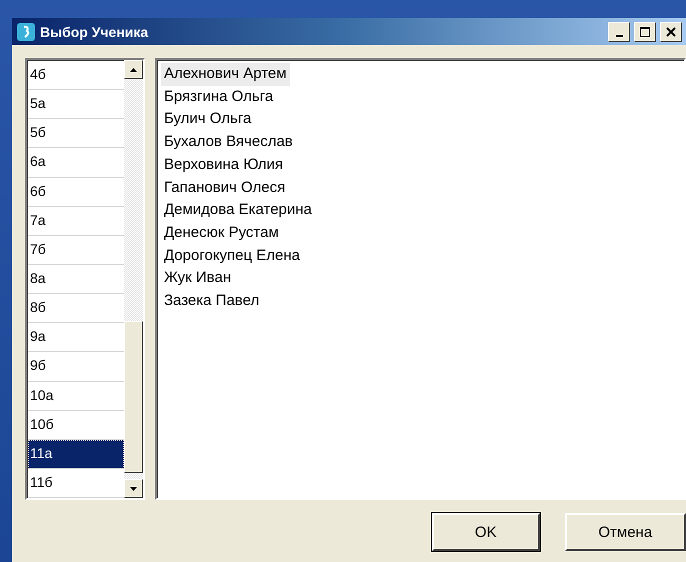 The width and height of the screenshot is (686, 562). What do you see at coordinates (619, 32) in the screenshot?
I see `minimize-button` at bounding box center [619, 32].